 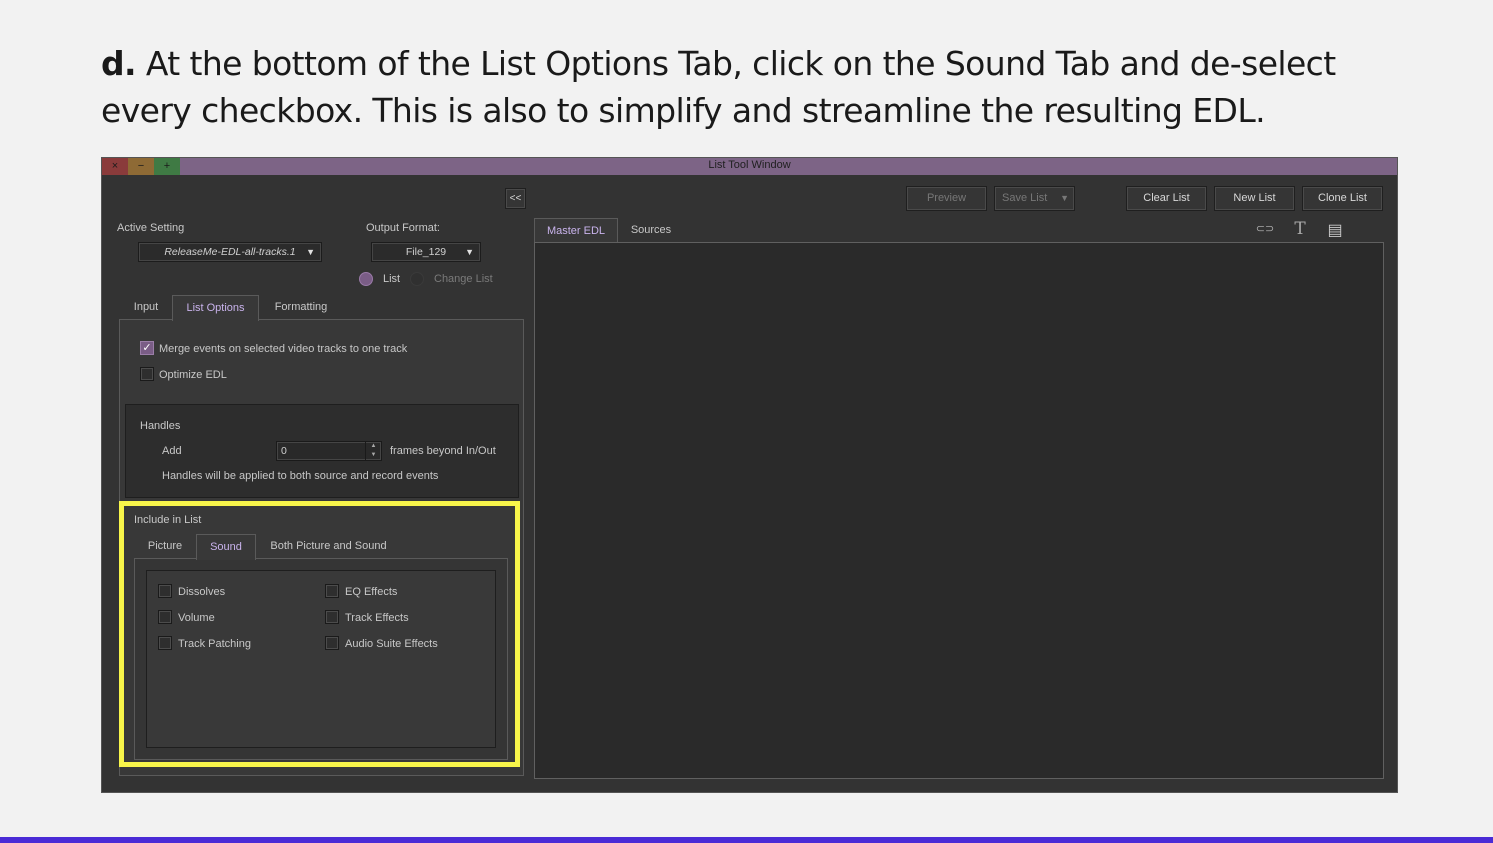 What do you see at coordinates (373, 451) in the screenshot?
I see `stepper-arrows-icon: ▲ ▼` at bounding box center [373, 451].